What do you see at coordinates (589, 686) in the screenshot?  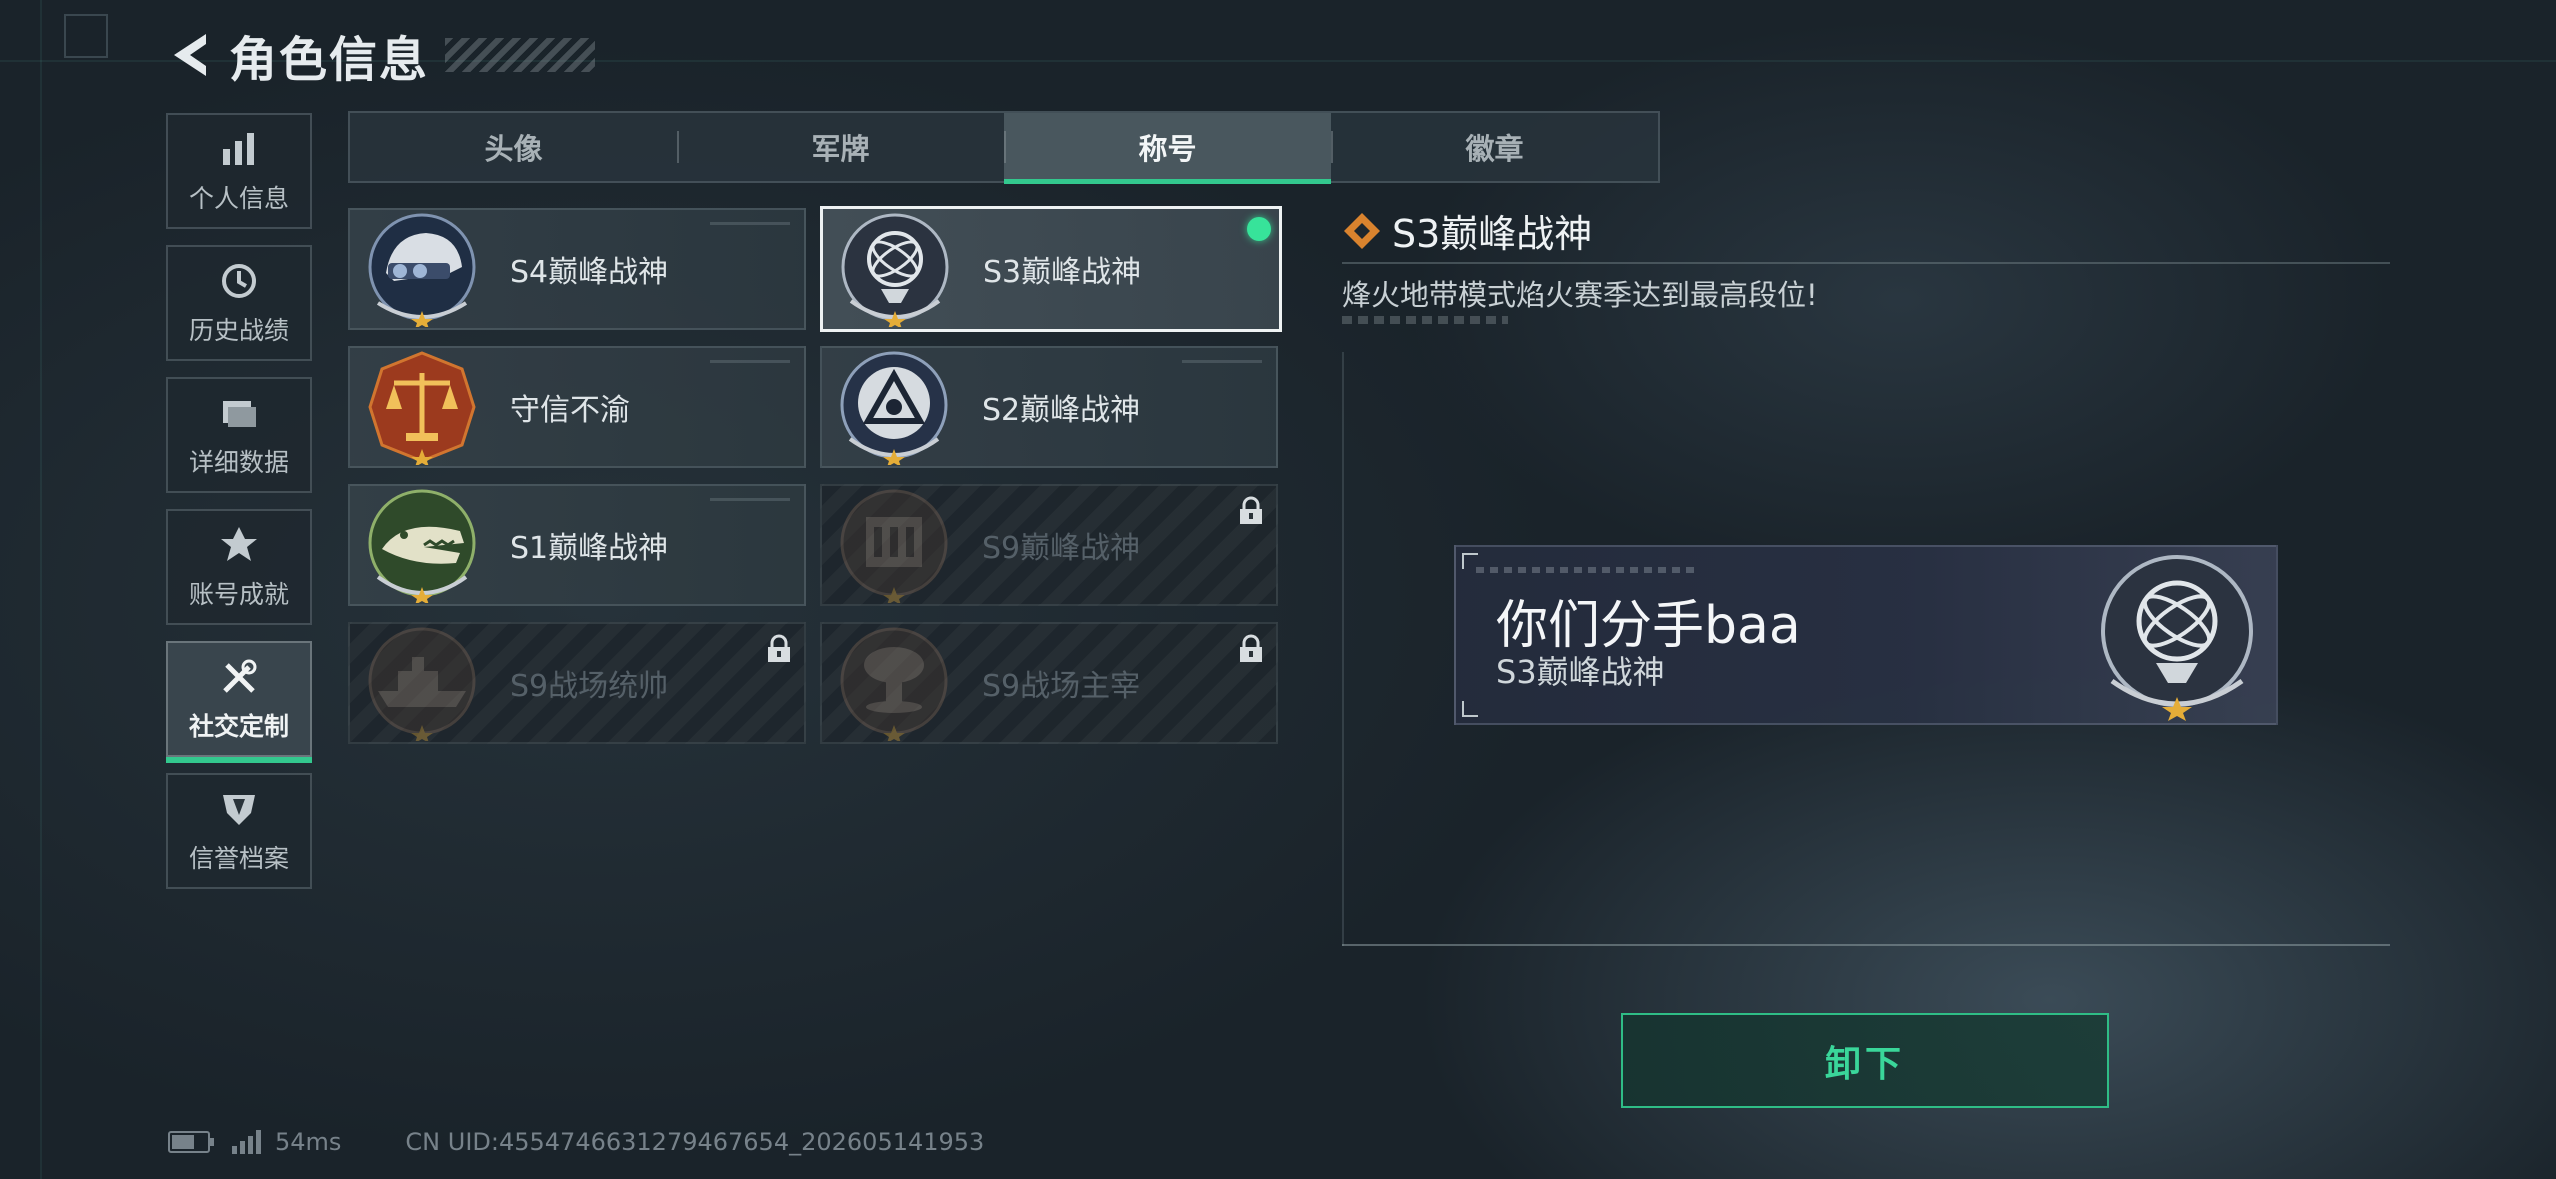 I see `title-name: S9战场统帅` at bounding box center [589, 686].